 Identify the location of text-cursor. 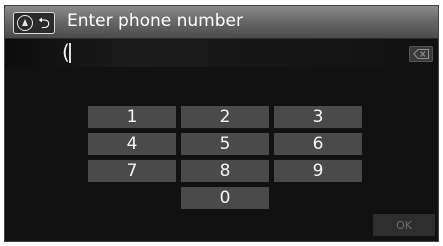
(70, 53).